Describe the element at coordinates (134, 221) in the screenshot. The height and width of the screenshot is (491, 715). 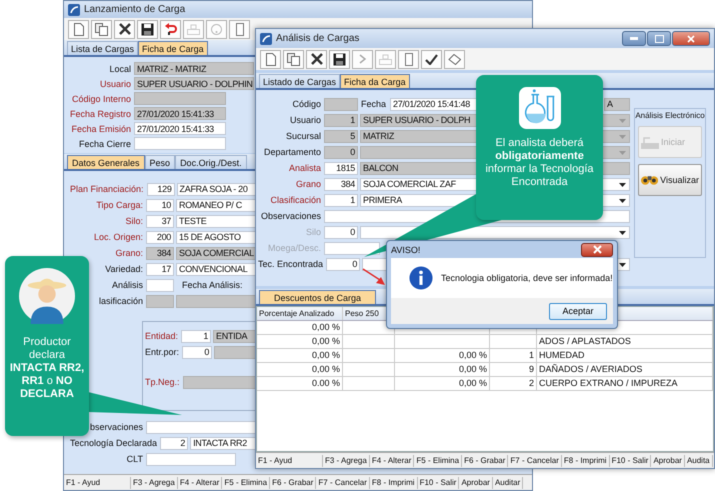
I see `field-label: Silo:` at that location.